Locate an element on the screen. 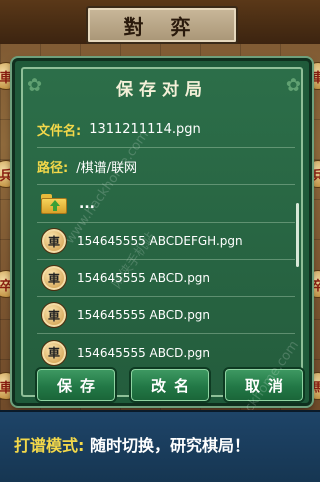 The width and height of the screenshot is (320, 482). dialog-title: 保存对局 is located at coordinates (162, 90).